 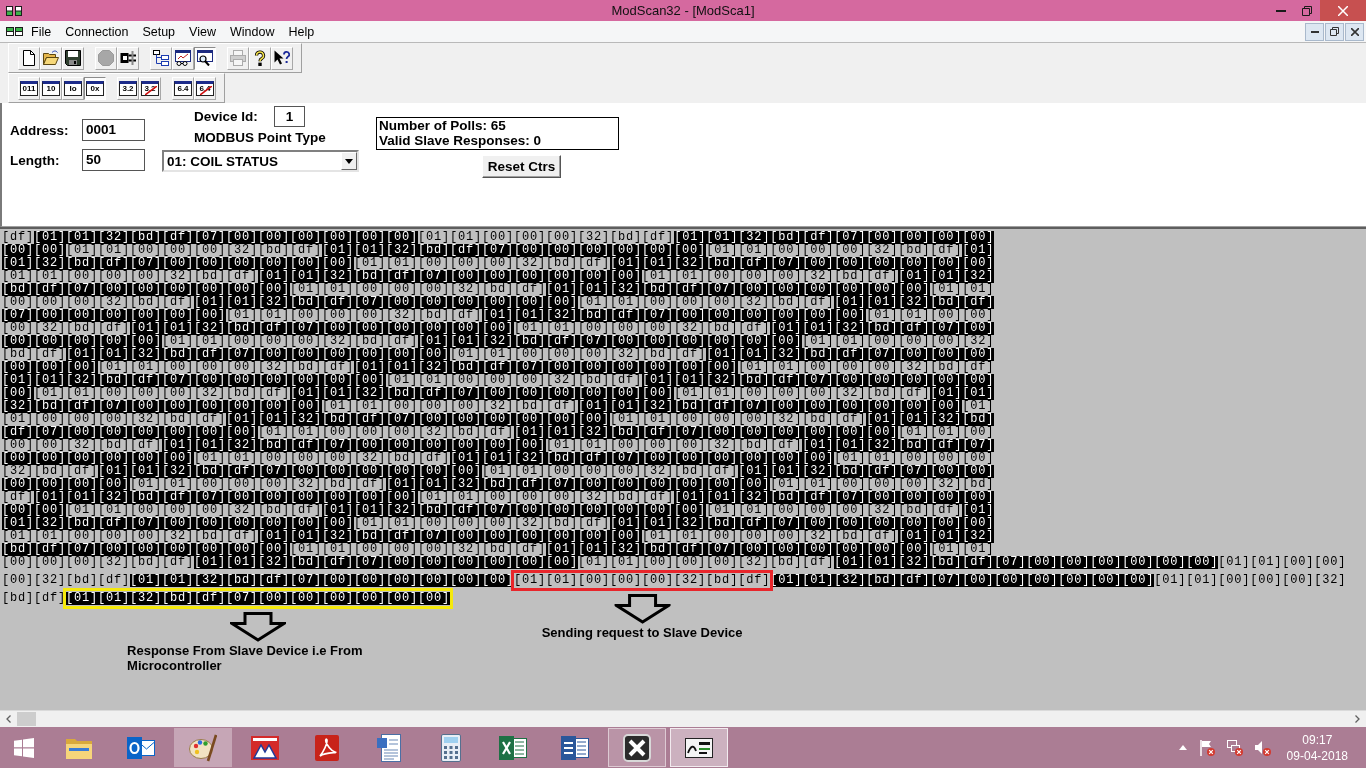 I want to click on start-icon, so click(x=24, y=747).